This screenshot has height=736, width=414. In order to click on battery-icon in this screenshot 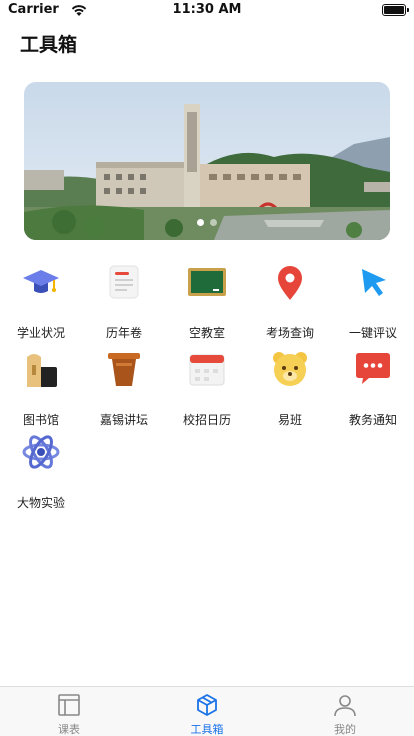, I will do `click(395, 10)`.